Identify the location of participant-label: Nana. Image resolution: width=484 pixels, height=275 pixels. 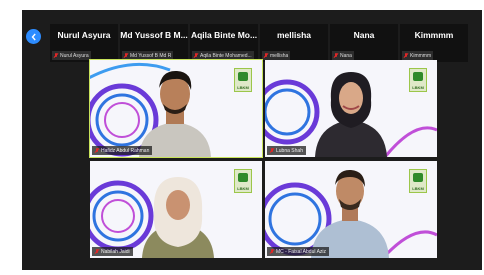
(346, 55).